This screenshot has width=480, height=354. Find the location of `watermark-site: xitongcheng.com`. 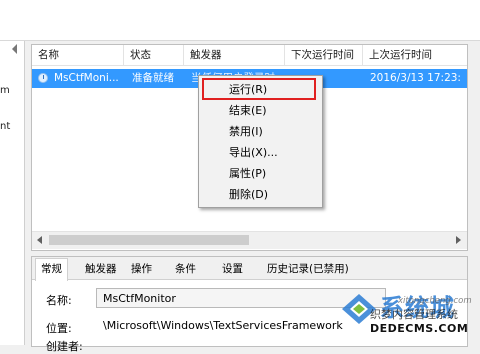

watermark-site: xitongcheng.com is located at coordinates (435, 301).